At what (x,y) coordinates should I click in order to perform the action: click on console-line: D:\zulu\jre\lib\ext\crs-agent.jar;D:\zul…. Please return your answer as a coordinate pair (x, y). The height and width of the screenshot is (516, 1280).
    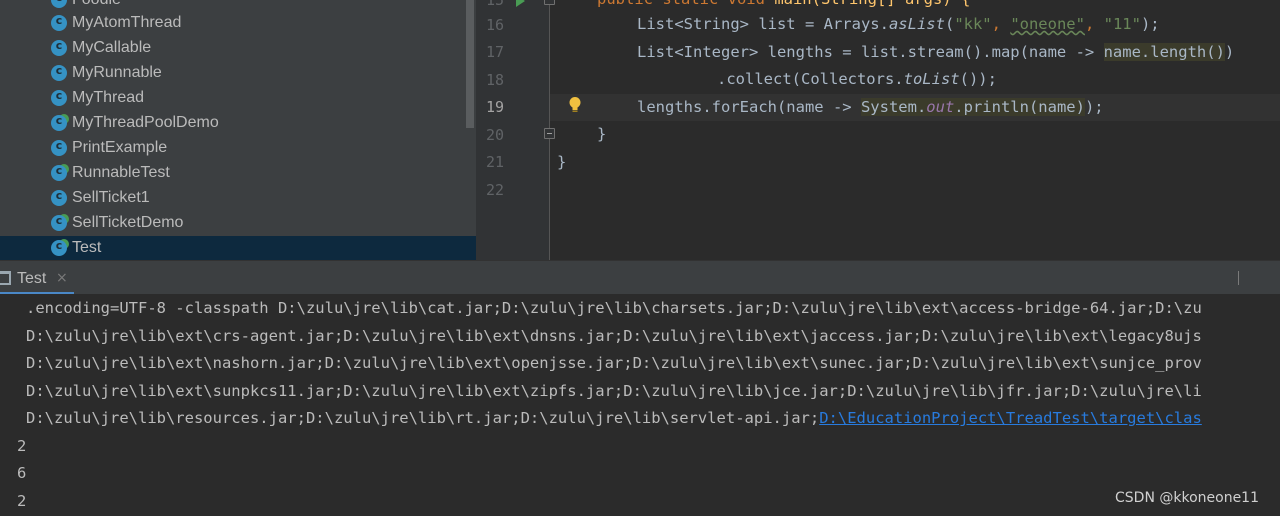
    Looking at the image, I should click on (614, 336).